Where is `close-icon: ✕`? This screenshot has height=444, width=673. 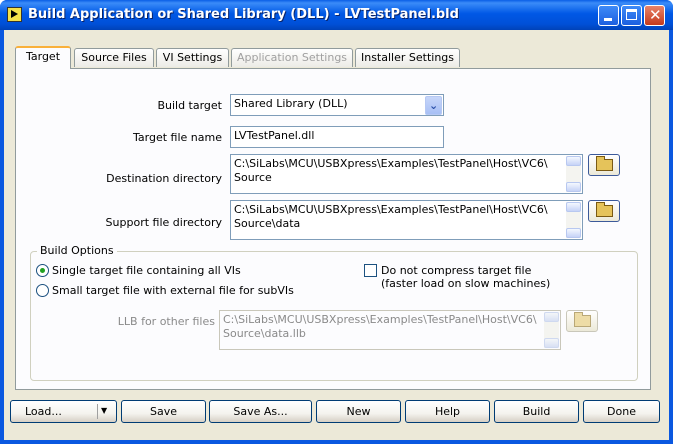
close-icon: ✕ is located at coordinates (655, 15).